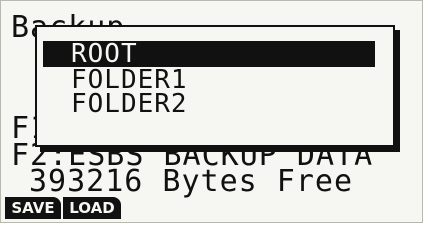  I want to click on folder-item-folder2: FOLDER2, so click(115, 104).